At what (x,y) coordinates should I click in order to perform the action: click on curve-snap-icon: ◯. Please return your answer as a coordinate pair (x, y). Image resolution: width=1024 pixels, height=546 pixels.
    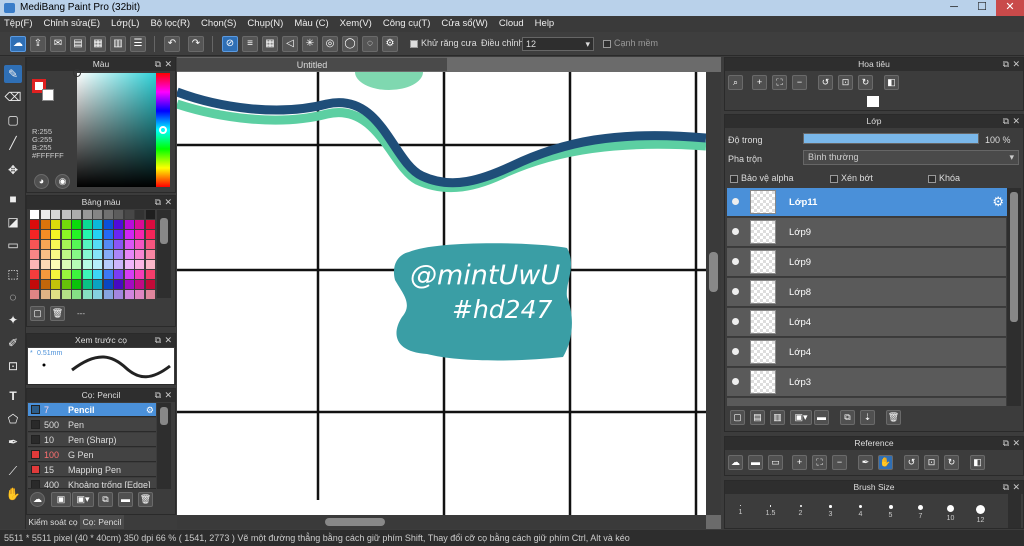
    Looking at the image, I should click on (350, 44).